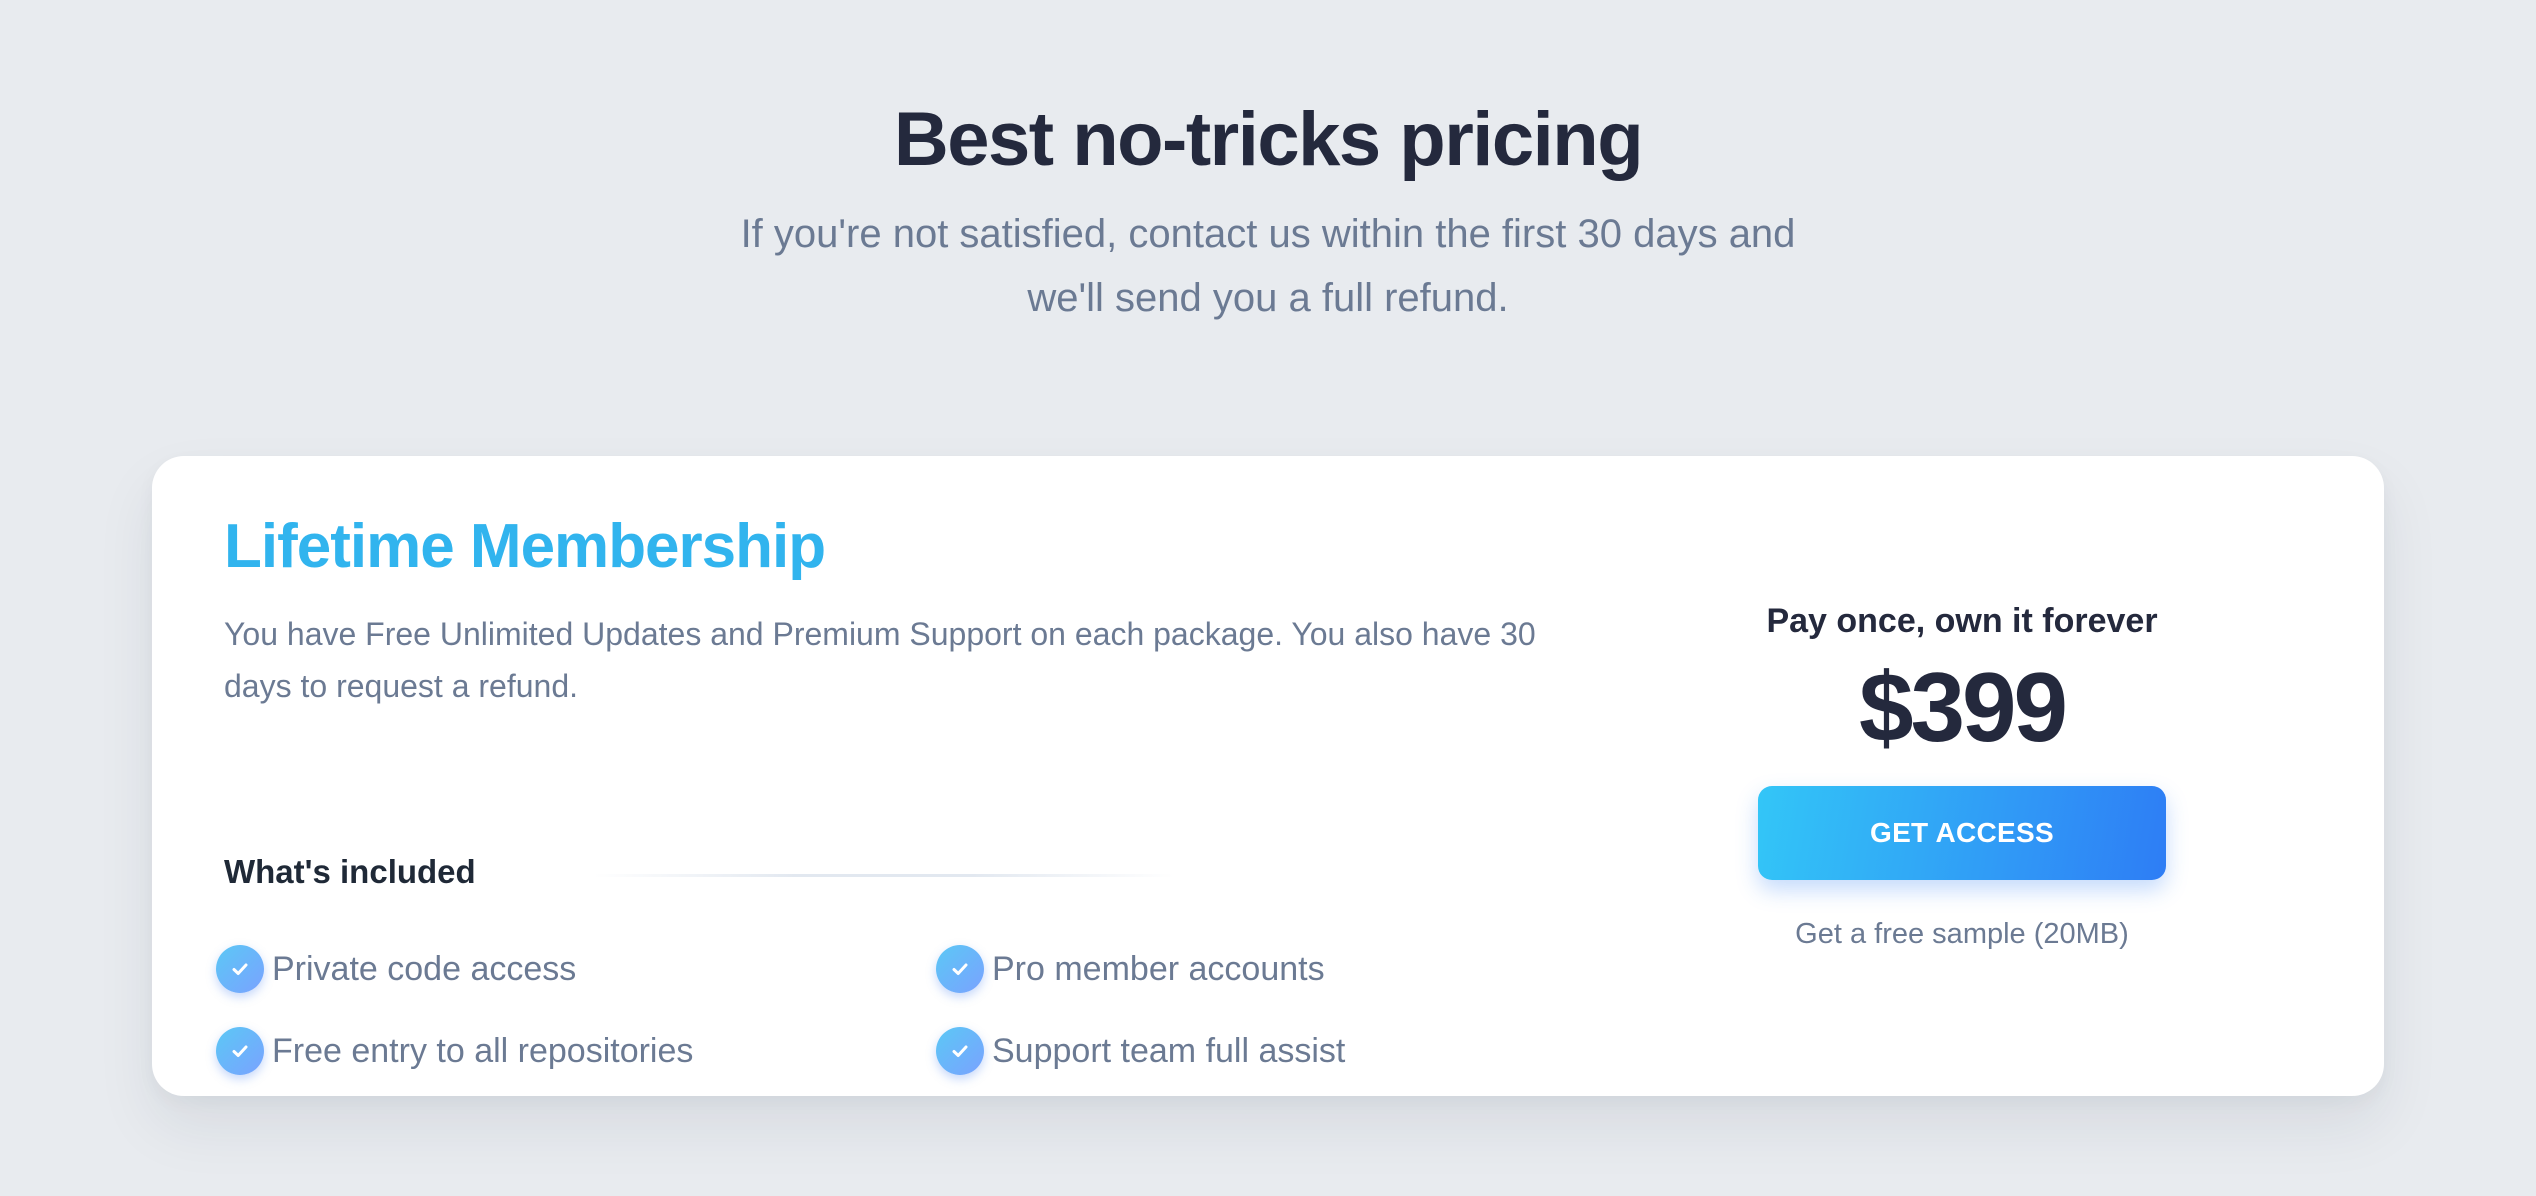  What do you see at coordinates (1268, 139) in the screenshot?
I see `page-title: Best no-tricks pricing` at bounding box center [1268, 139].